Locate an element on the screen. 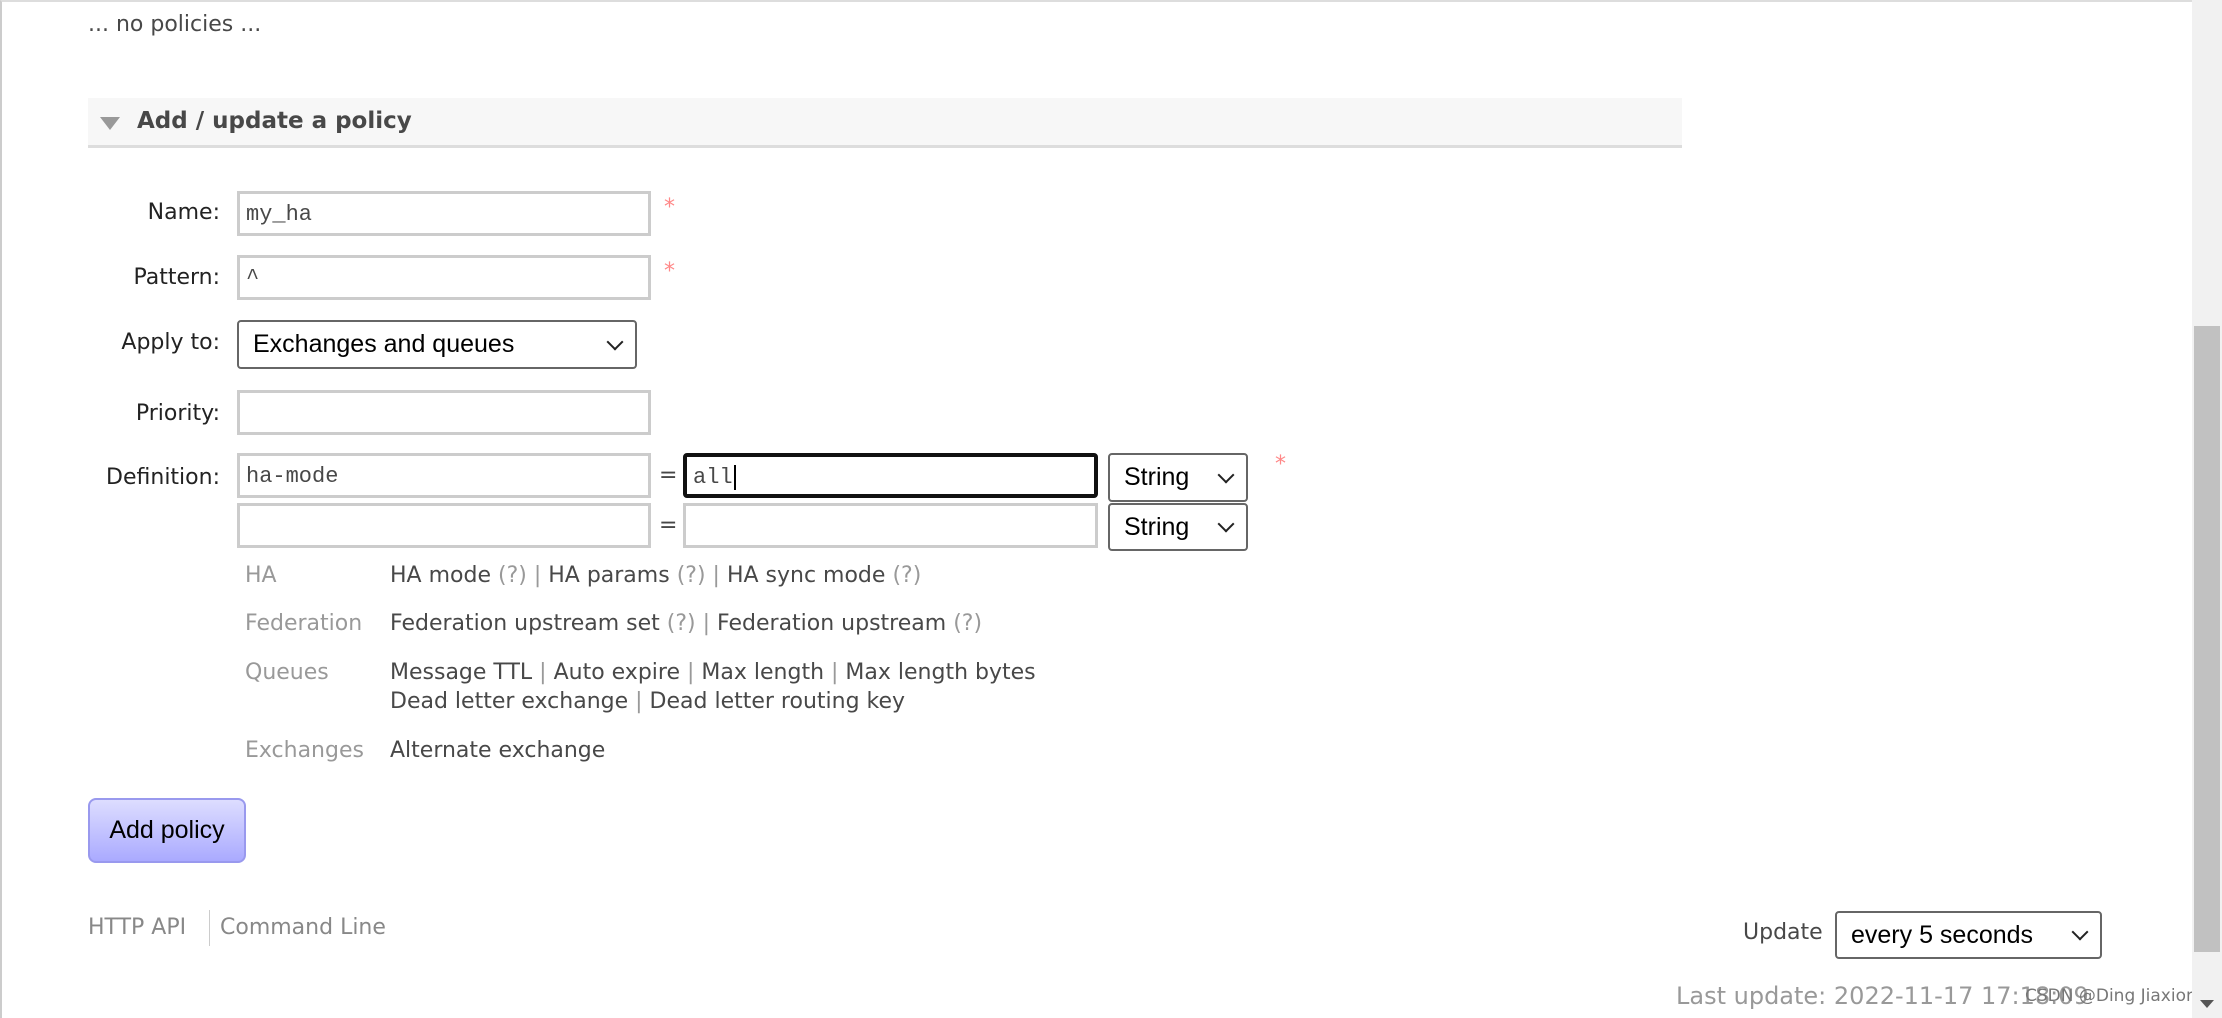  apply-to-value: Exchanges and queues is located at coordinates (384, 344).